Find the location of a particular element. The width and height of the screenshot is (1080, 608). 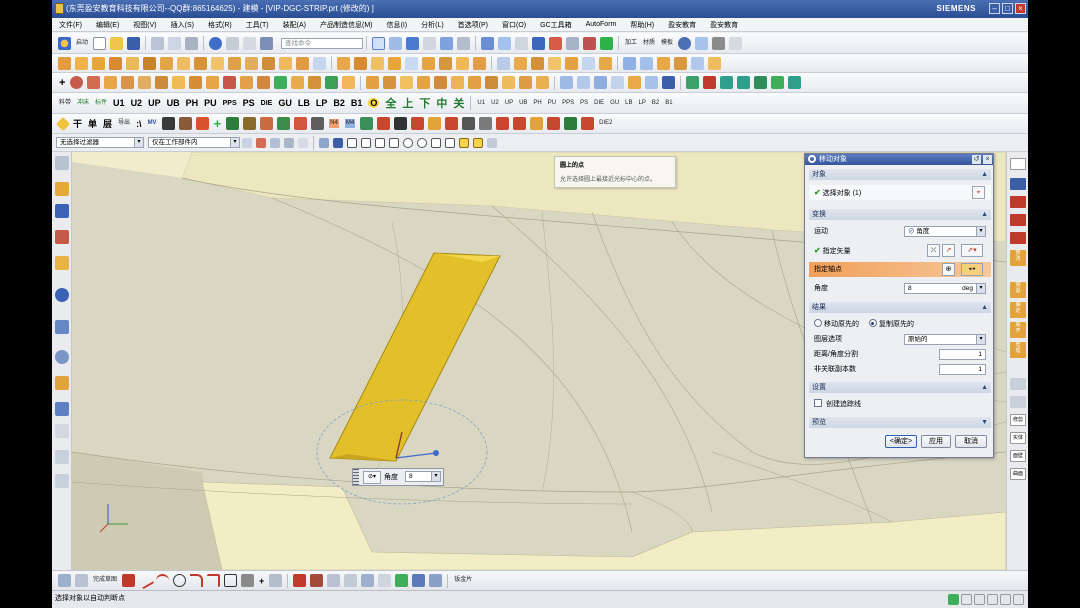

menu-file: 文件(F) is located at coordinates (70, 25).